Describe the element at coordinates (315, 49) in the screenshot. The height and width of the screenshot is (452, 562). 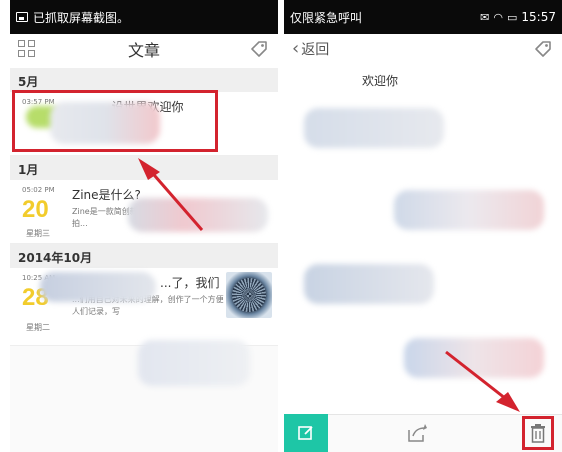
I see `back-label: 返回` at that location.